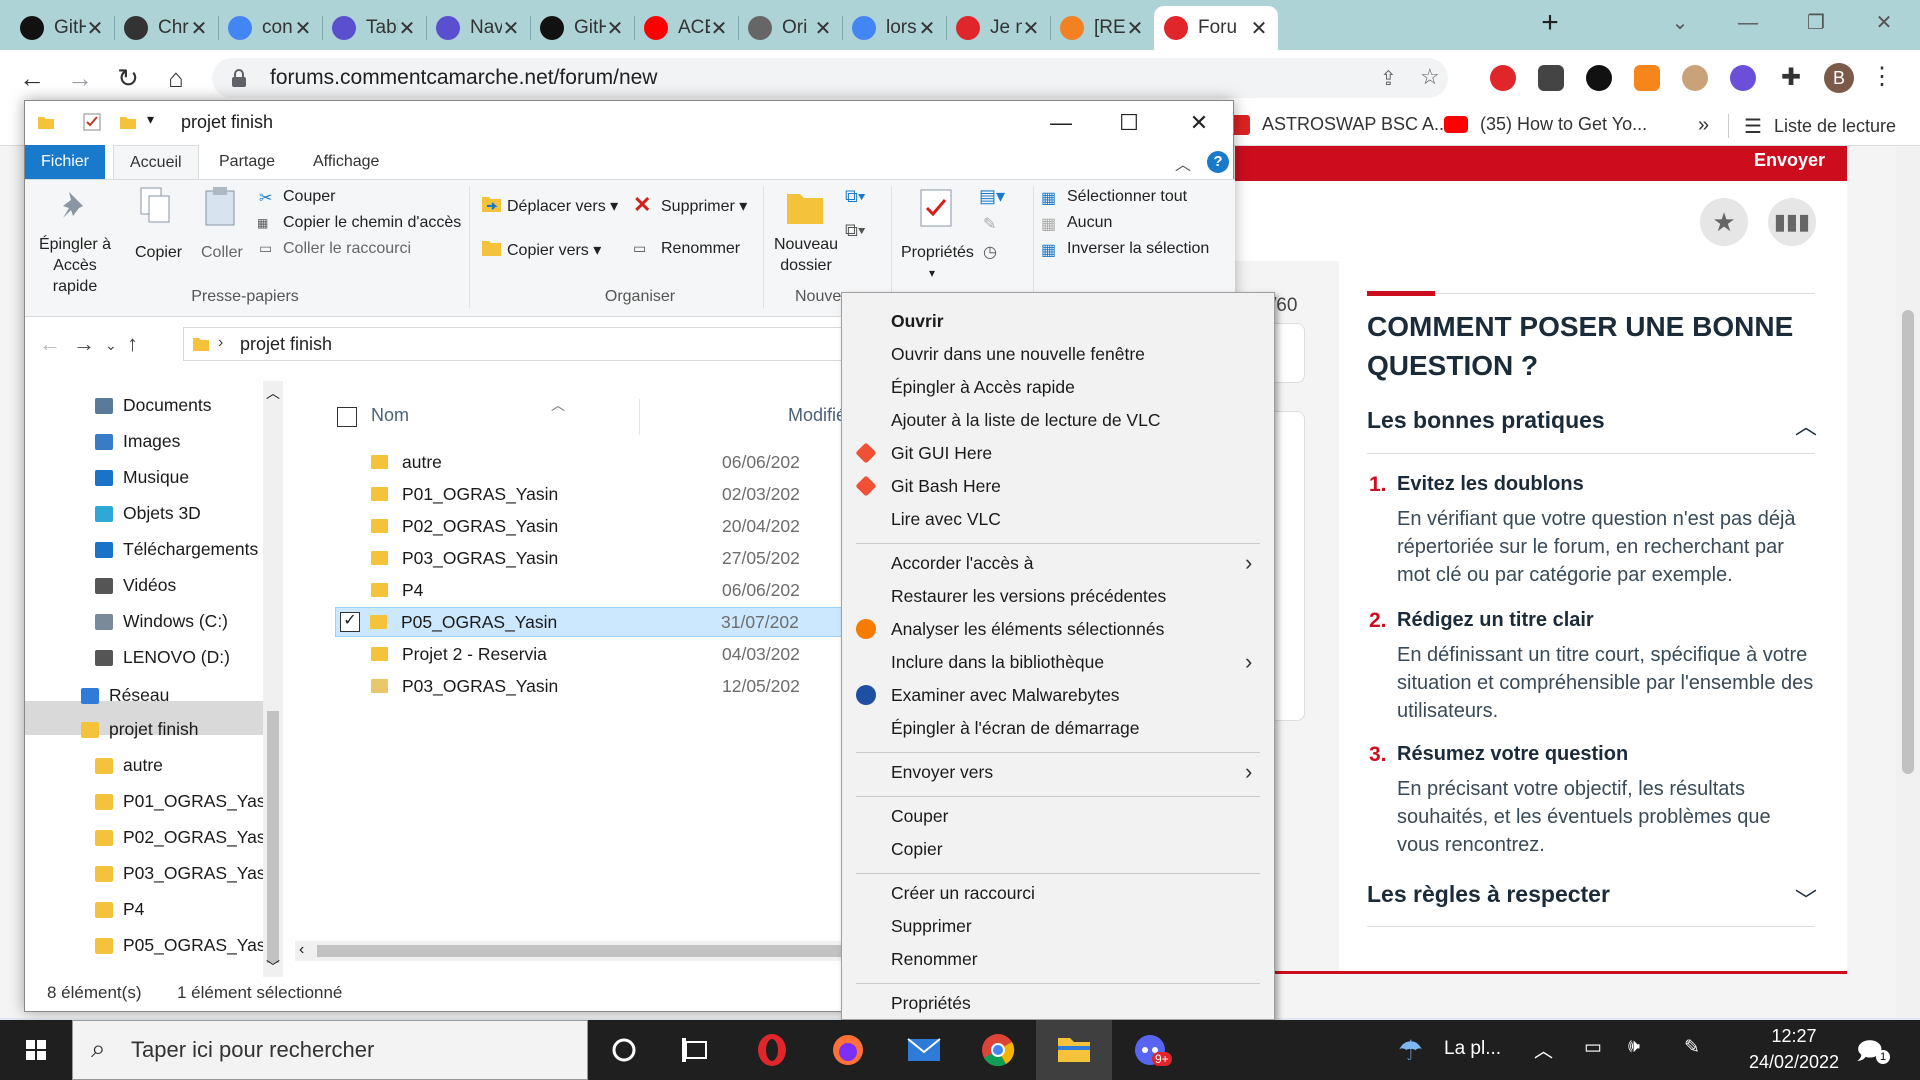  Describe the element at coordinates (273, 967) in the screenshot. I see `scroll-down-icon: ﹀` at that location.